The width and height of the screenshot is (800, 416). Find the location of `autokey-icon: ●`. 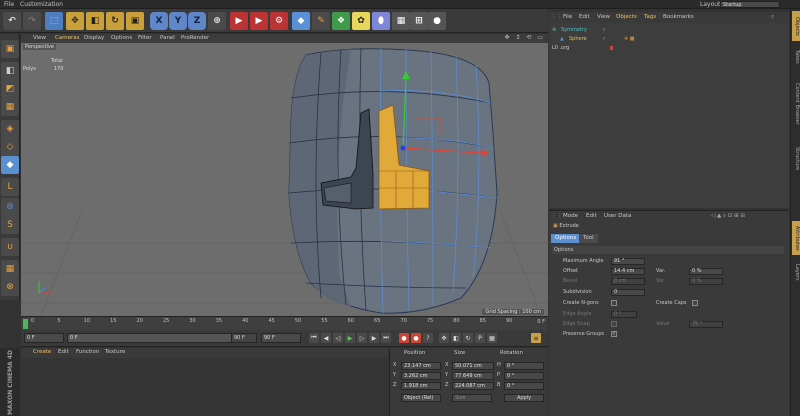

autokey-icon: ● is located at coordinates (416, 338).